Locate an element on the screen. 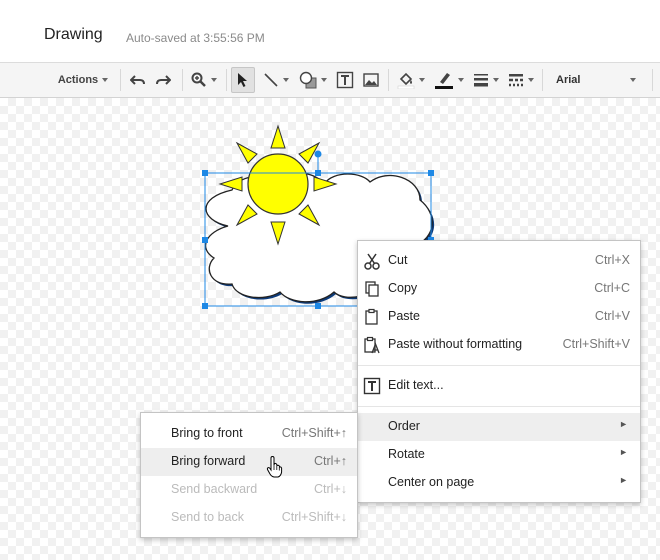  scissors-icon is located at coordinates (372, 261).